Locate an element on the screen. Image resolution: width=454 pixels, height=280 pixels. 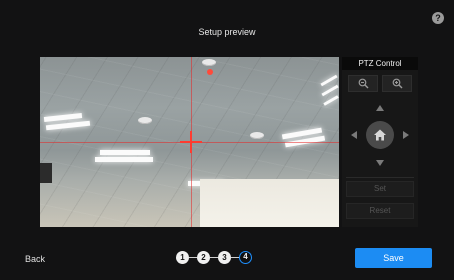
step-2: 2 is located at coordinates (203, 257).